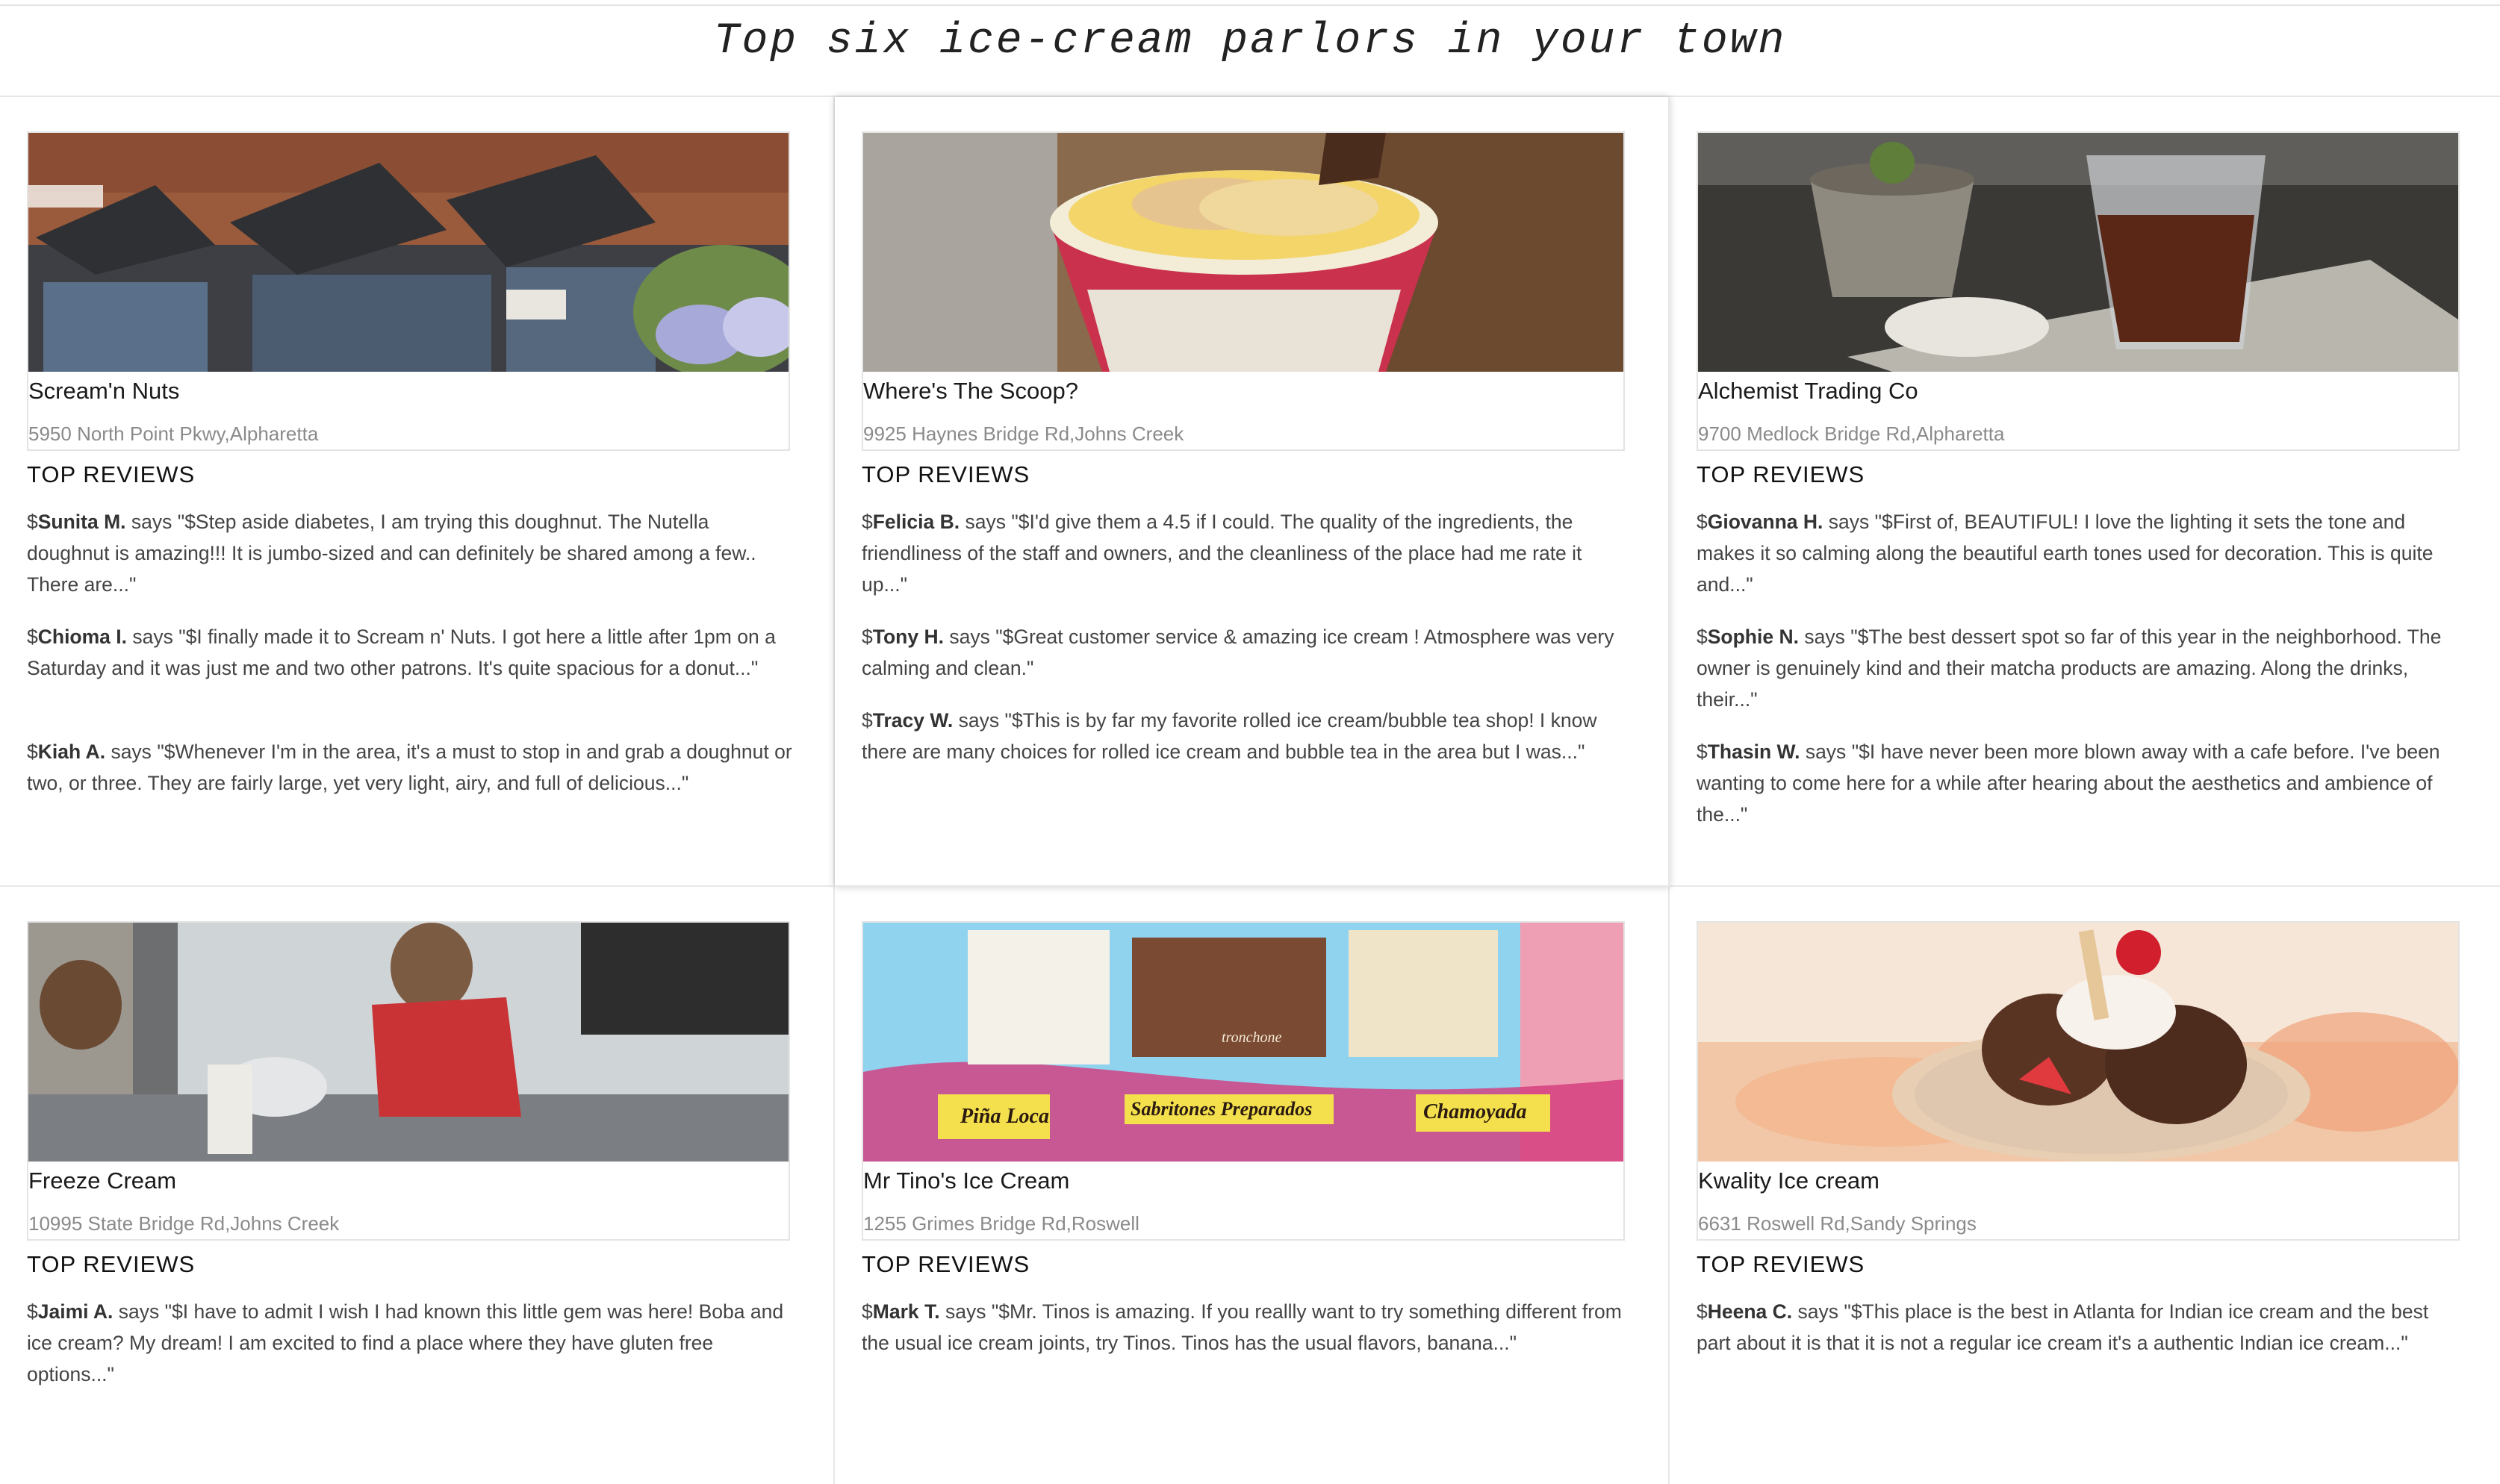 This screenshot has height=1484, width=2500. What do you see at coordinates (1753, 752) in the screenshot?
I see `review-author: Thasin W.` at bounding box center [1753, 752].